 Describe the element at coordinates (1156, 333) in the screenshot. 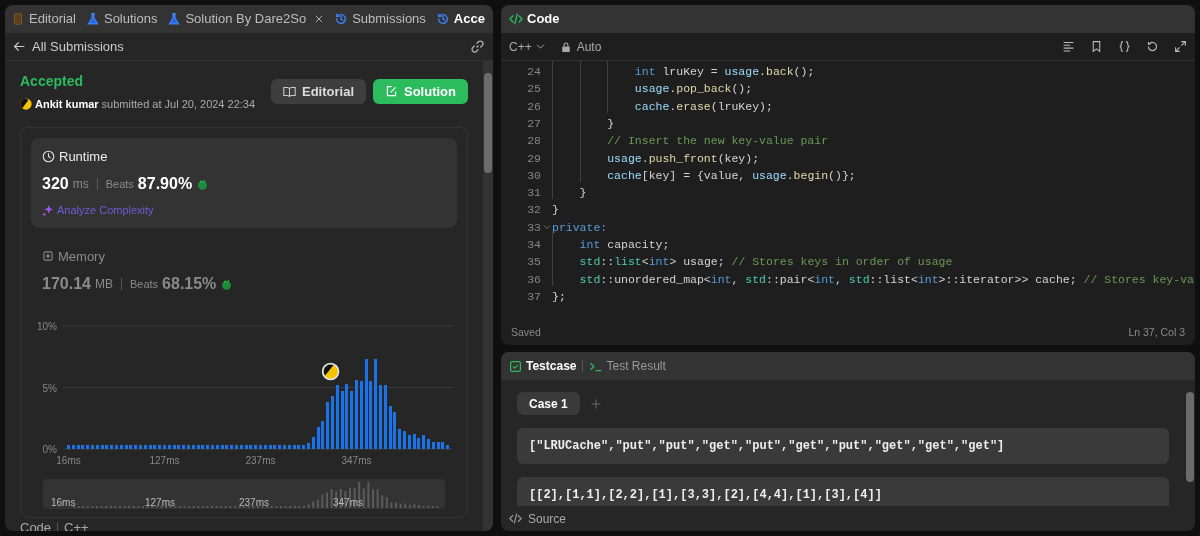

I see `cursor-position: Ln 37, Col 3` at that location.